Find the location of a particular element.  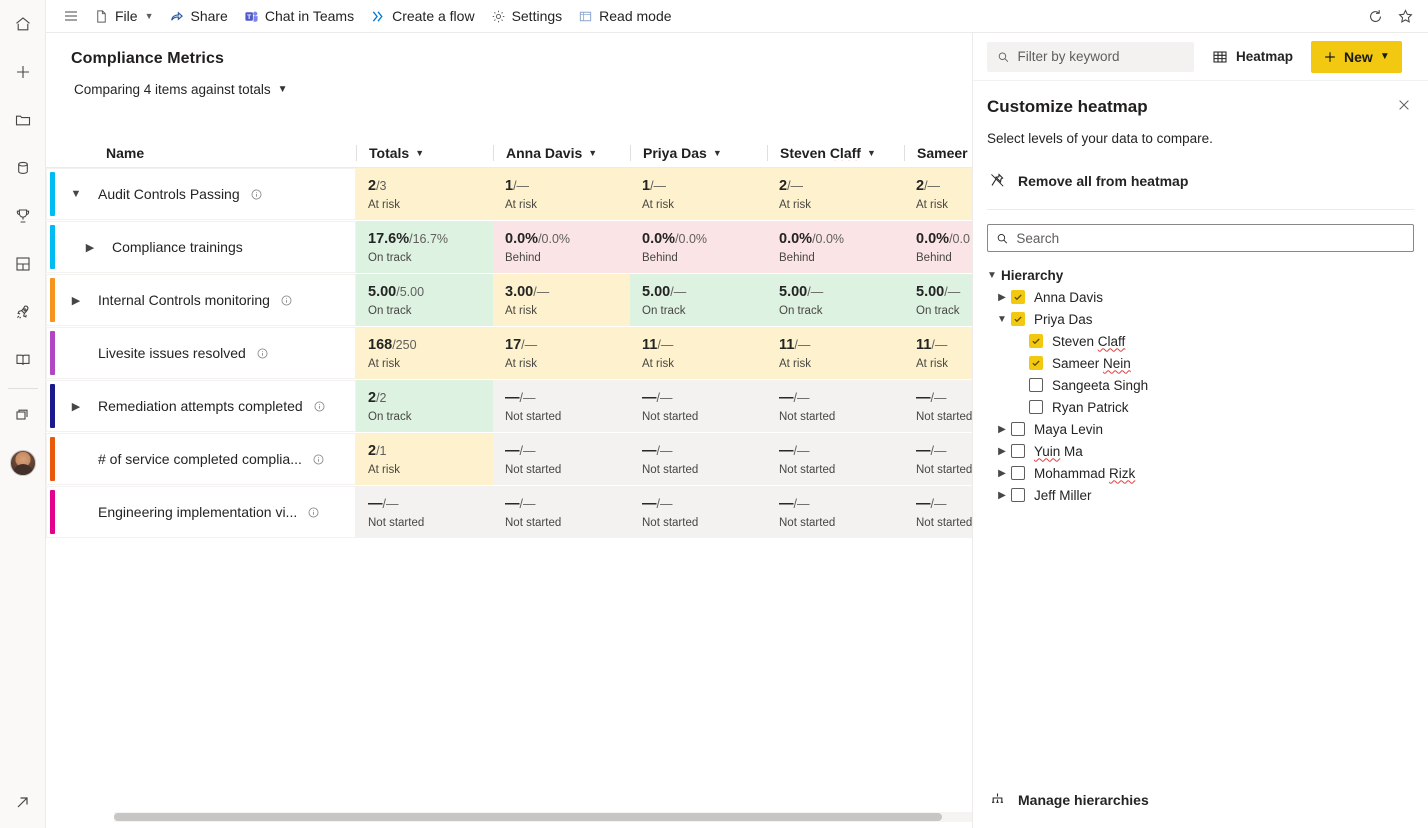

metric-cell: 3.00/— At risk is located at coordinates (561, 300).